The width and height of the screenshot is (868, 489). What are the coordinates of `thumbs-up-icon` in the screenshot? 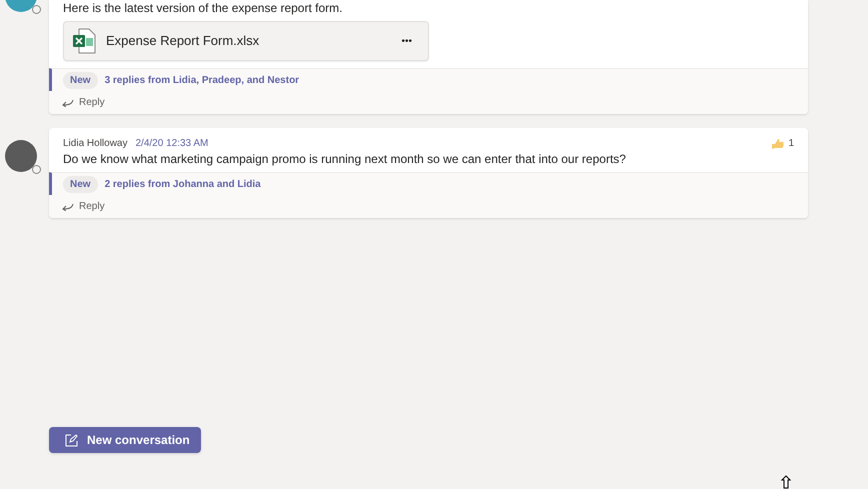 It's located at (777, 144).